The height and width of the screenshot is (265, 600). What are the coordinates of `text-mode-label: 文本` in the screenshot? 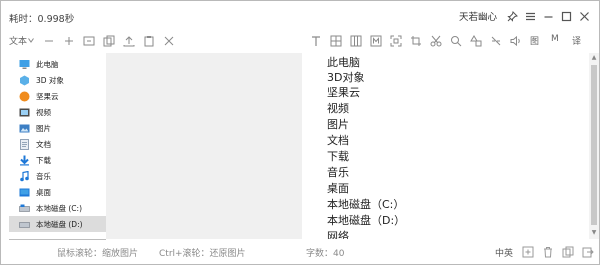 It's located at (18, 40).